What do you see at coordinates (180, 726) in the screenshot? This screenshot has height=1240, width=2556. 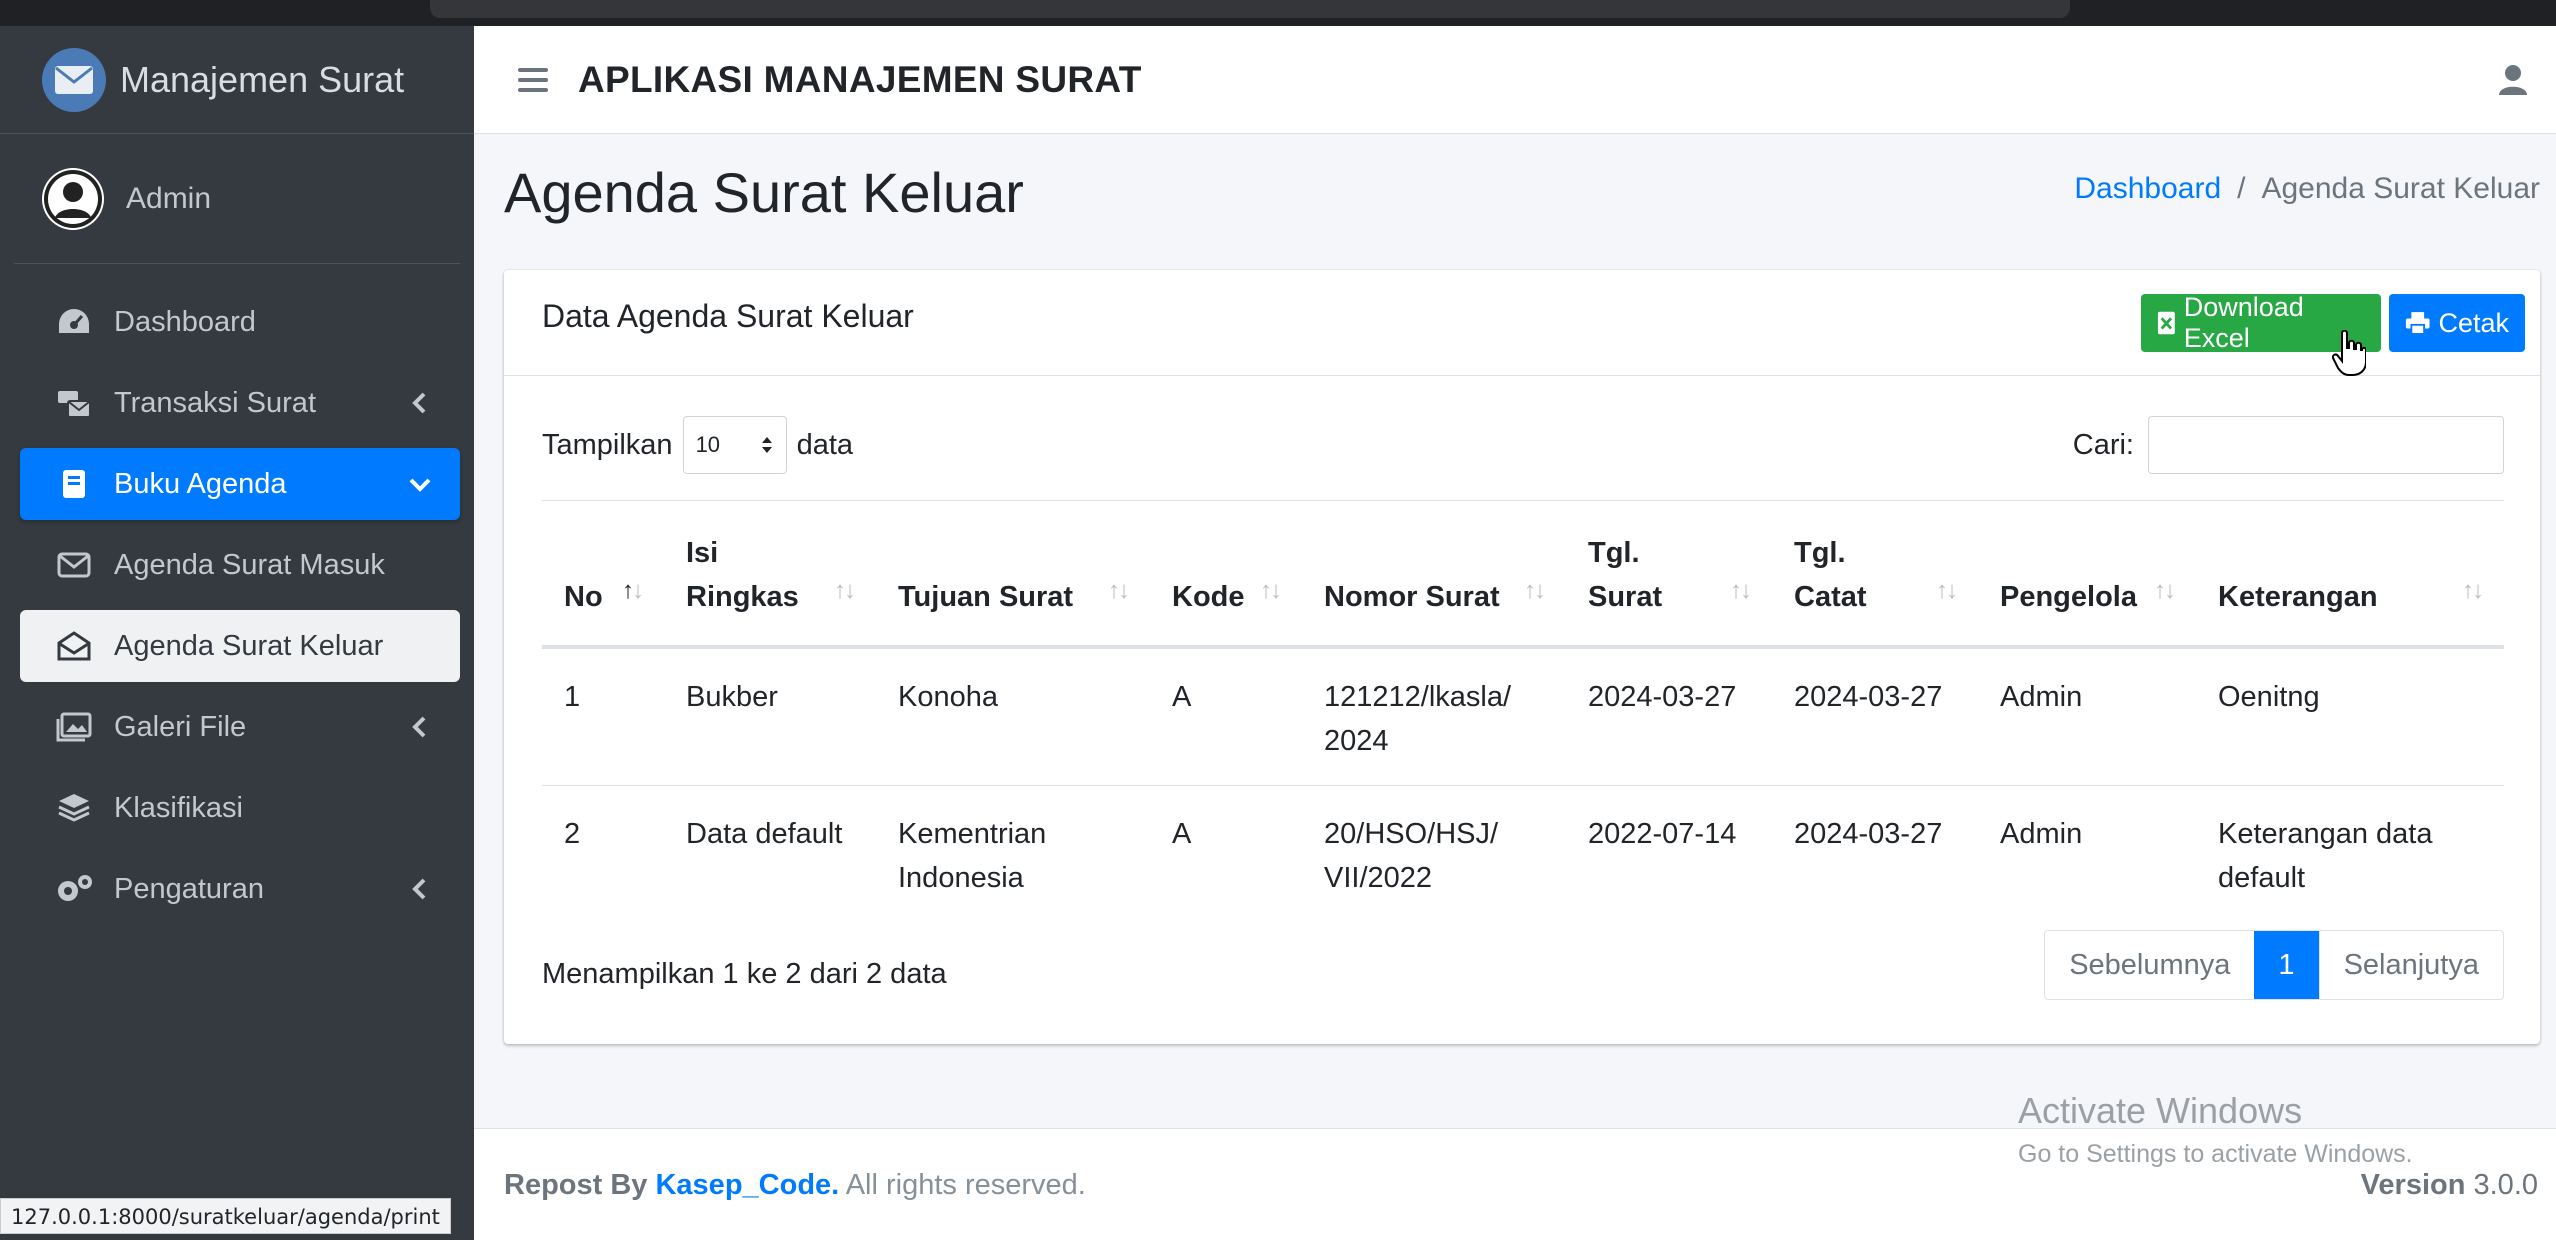 I see `sidebar-item-label: Galeri File` at bounding box center [180, 726].